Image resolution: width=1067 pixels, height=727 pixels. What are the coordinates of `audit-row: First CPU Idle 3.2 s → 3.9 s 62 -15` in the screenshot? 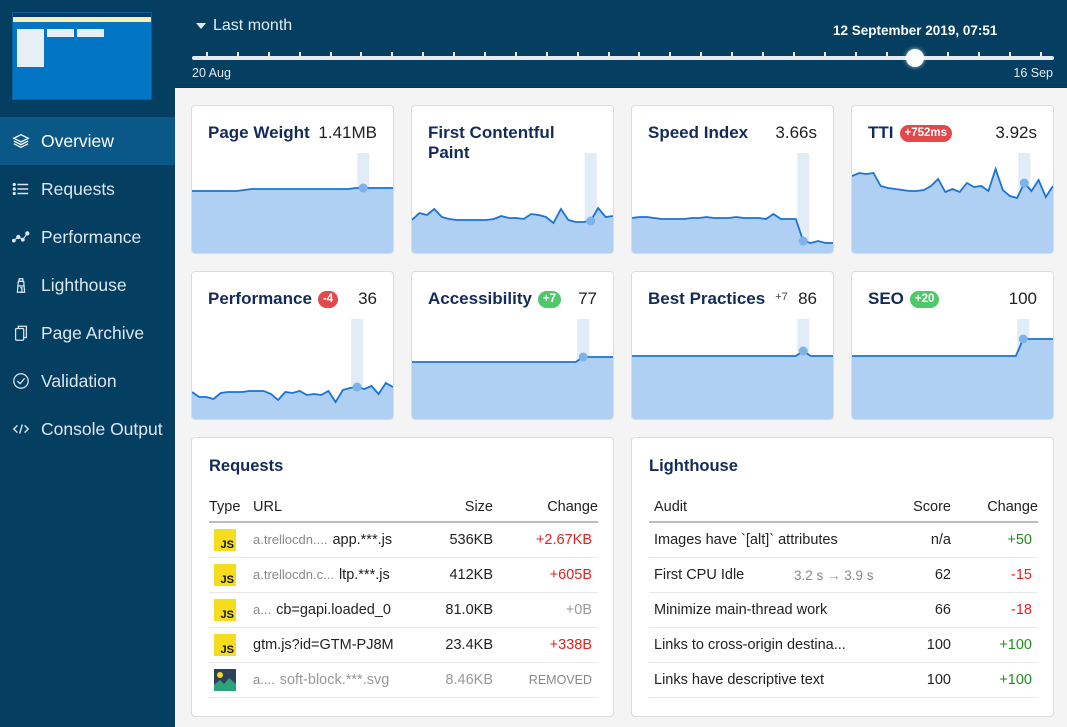 It's located at (843, 575).